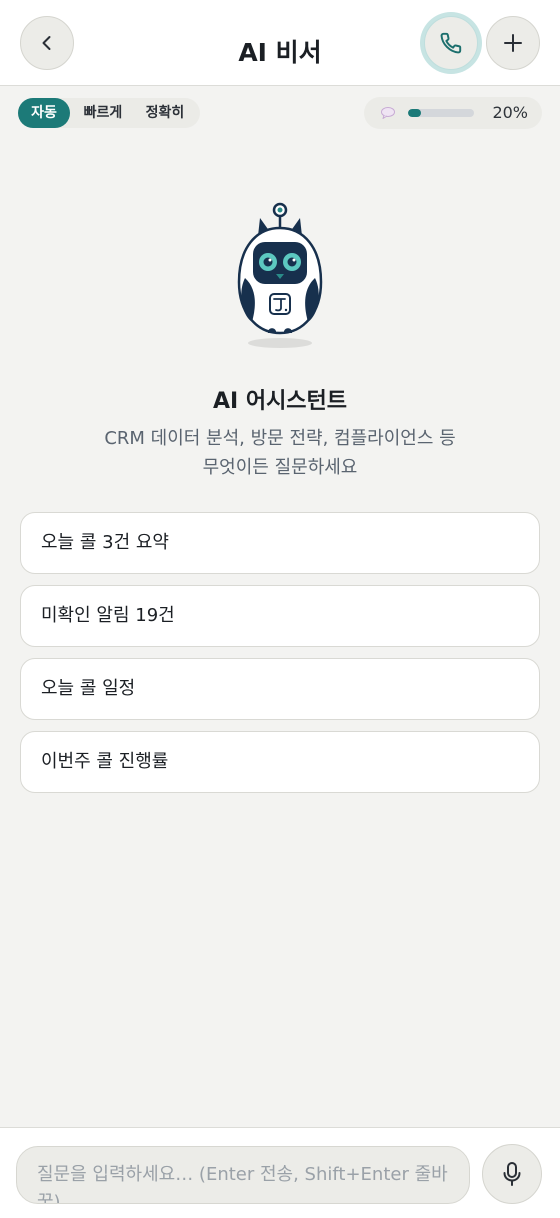 This screenshot has height=1218, width=560. What do you see at coordinates (280, 453) in the screenshot?
I see `assistant-subtitle: CRM 데이터 분석, 방문 전략, 컴플라이언스 등 무엇이든 질문하세요` at bounding box center [280, 453].